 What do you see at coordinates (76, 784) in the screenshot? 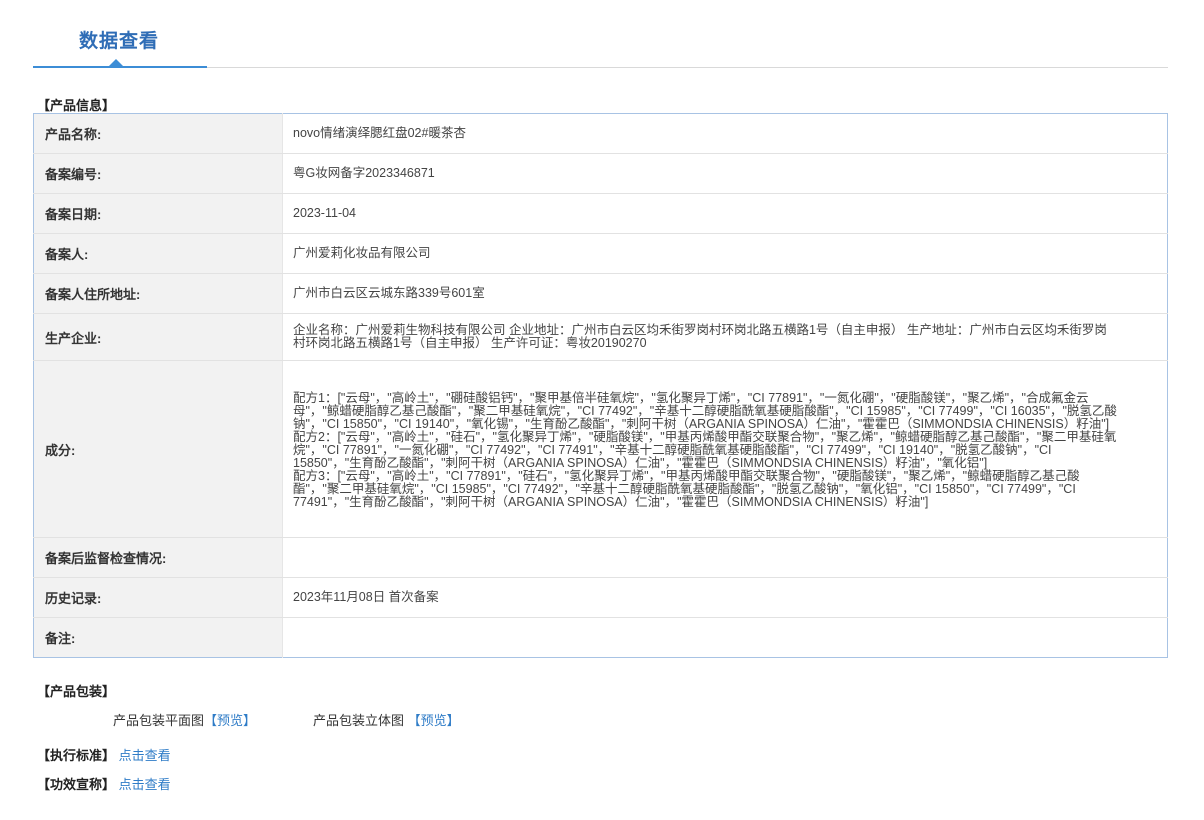
I see `efficacy-label: 【功效宣称】` at bounding box center [76, 784].